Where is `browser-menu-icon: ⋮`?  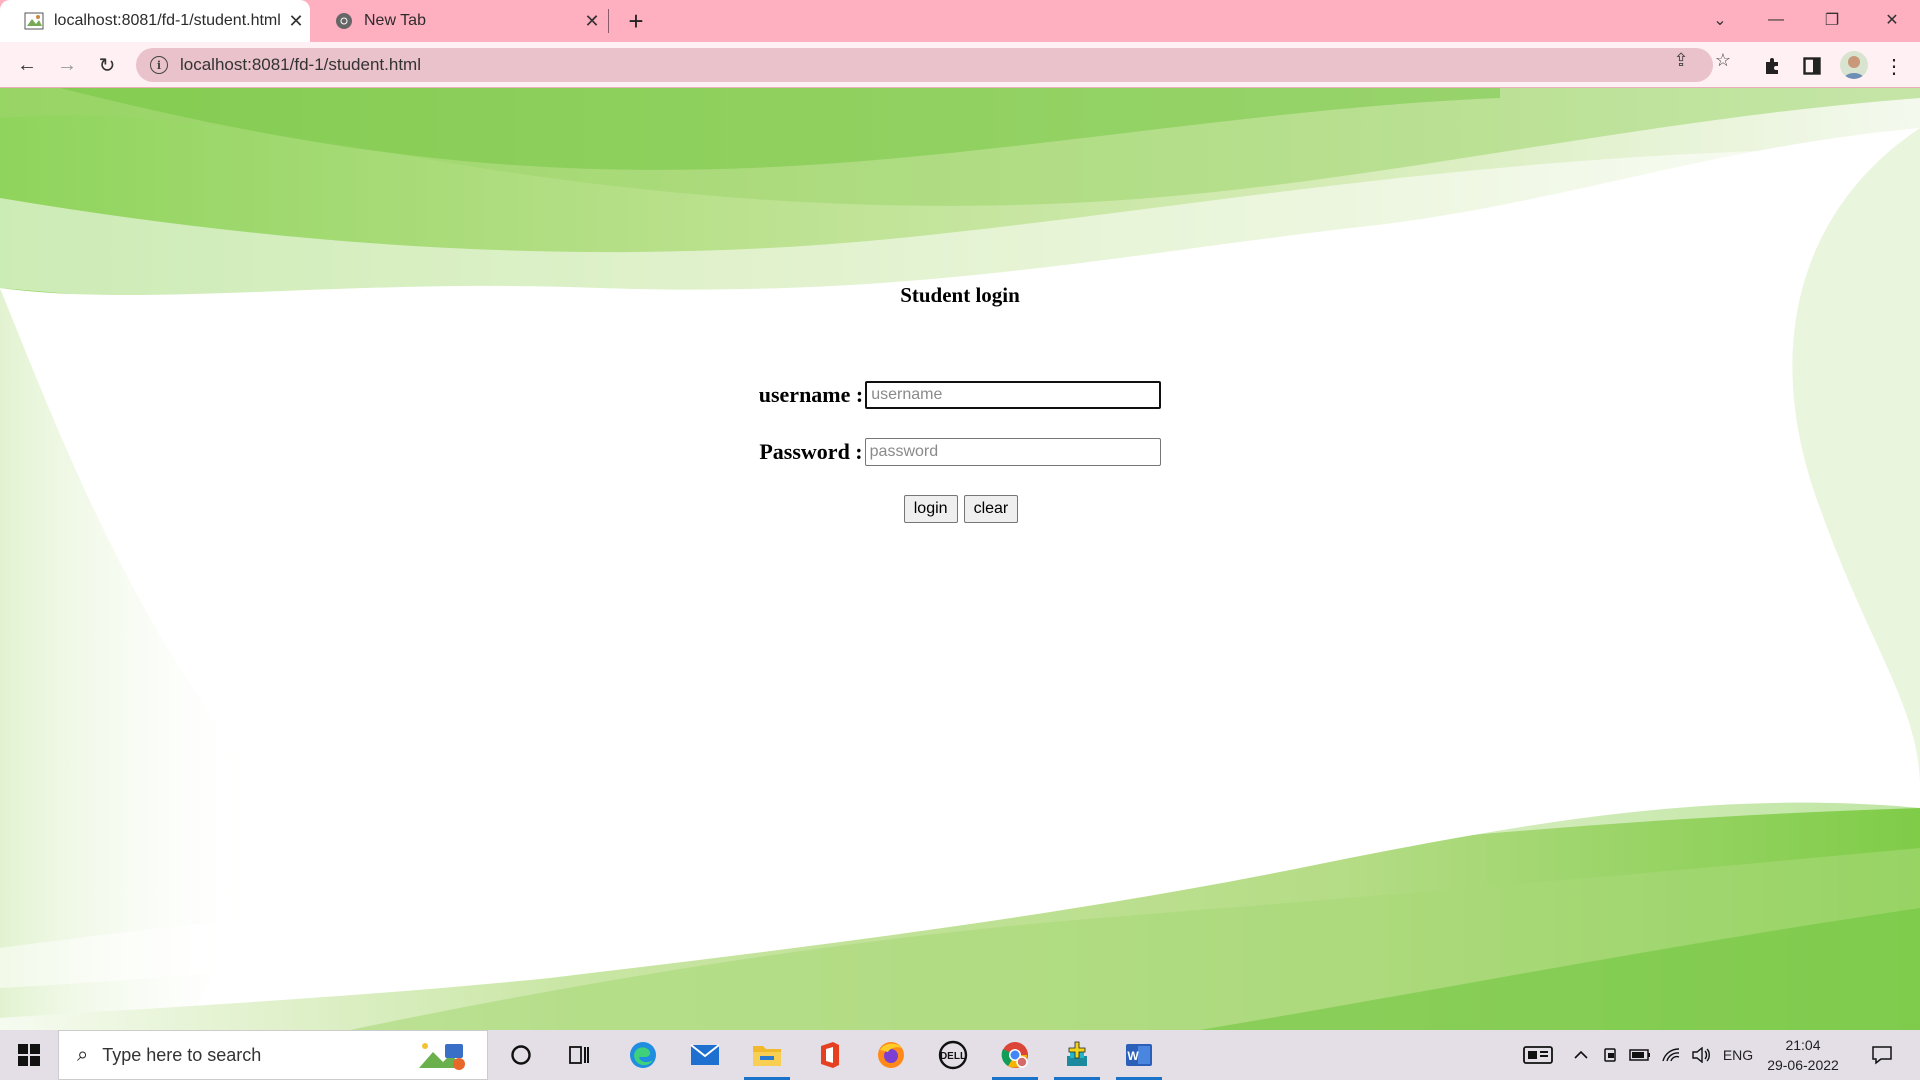 browser-menu-icon: ⋮ is located at coordinates (1894, 66).